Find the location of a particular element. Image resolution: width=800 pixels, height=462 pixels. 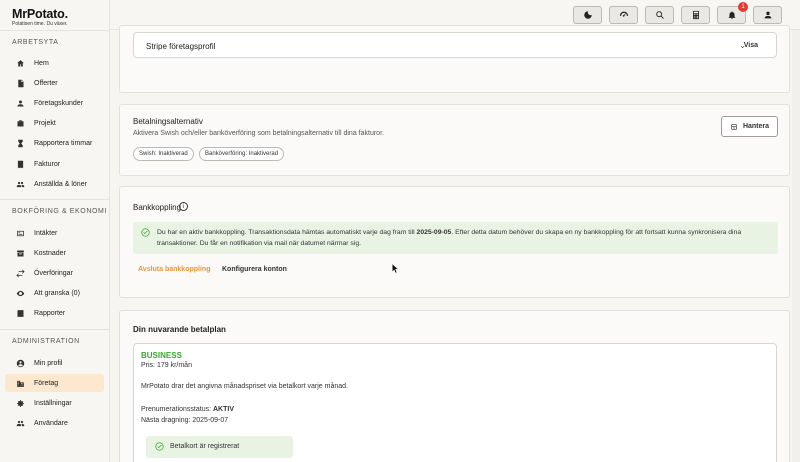

sidebar-item-label: Hem is located at coordinates (41, 63).